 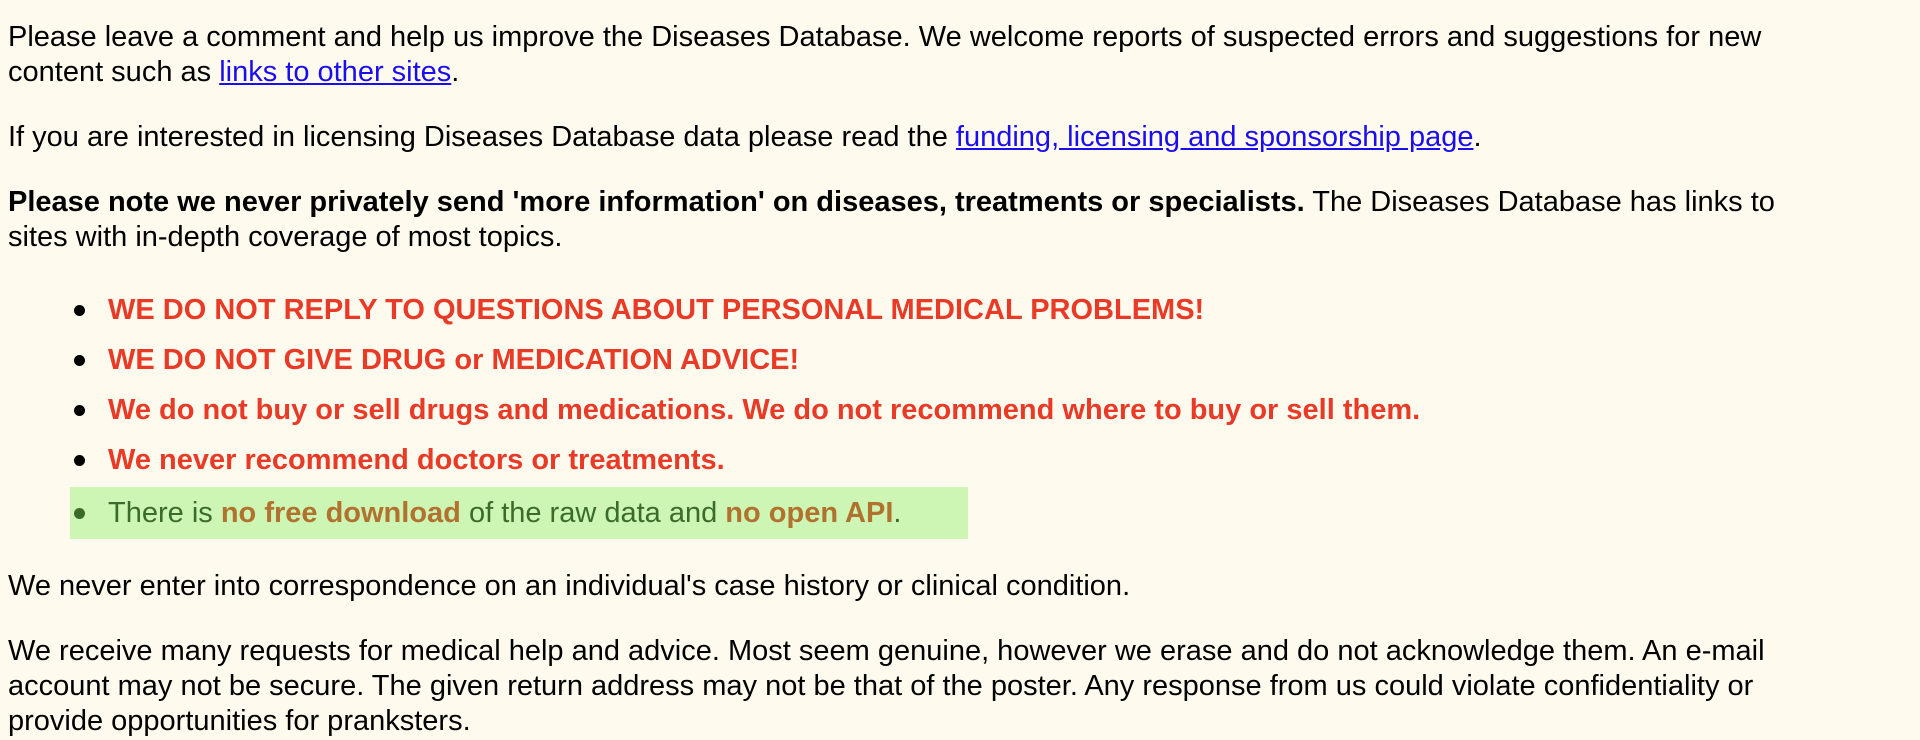 What do you see at coordinates (340, 513) in the screenshot?
I see `no-free-download-highlight: no free download` at bounding box center [340, 513].